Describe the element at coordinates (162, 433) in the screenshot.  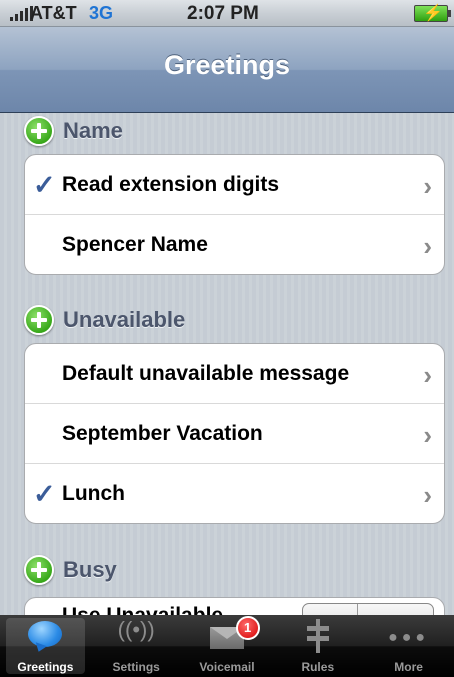
I see `row-label: September Vacation` at that location.